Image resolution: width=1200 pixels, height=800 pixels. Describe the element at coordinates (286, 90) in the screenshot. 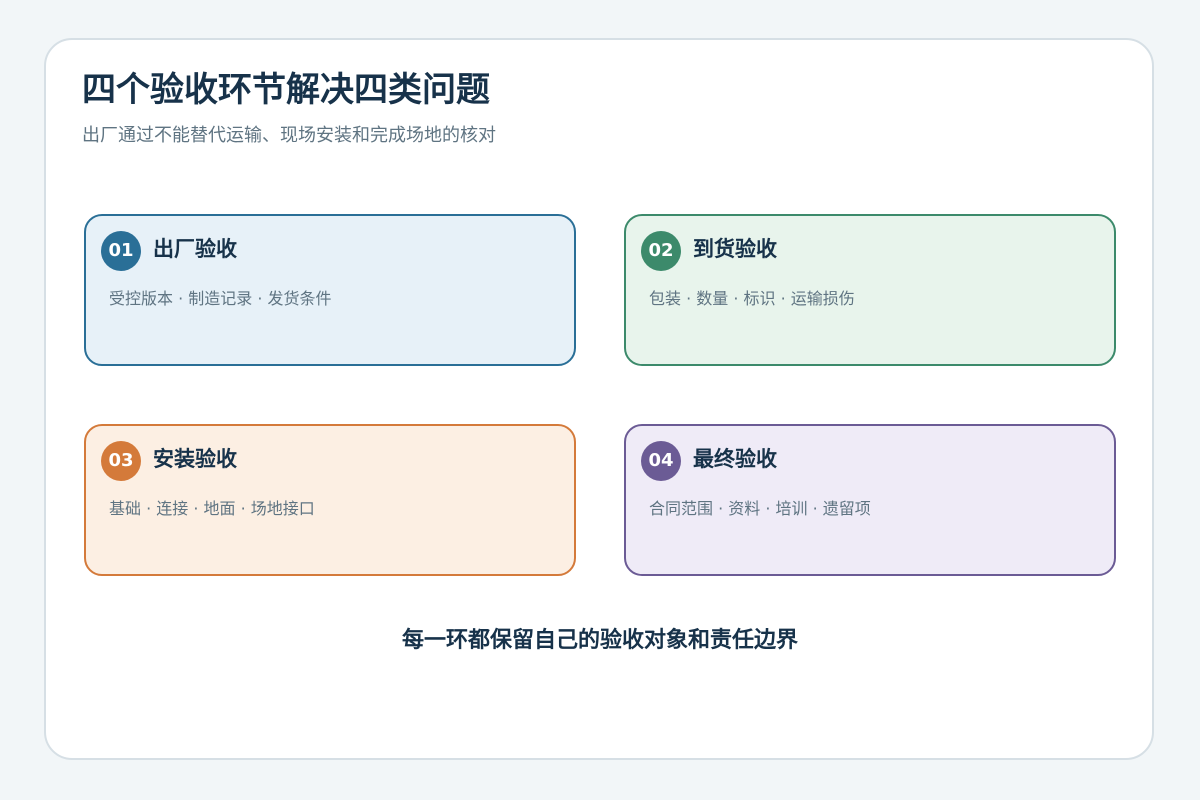

I see `page-title: 四个验收环节解决四类问题` at that location.